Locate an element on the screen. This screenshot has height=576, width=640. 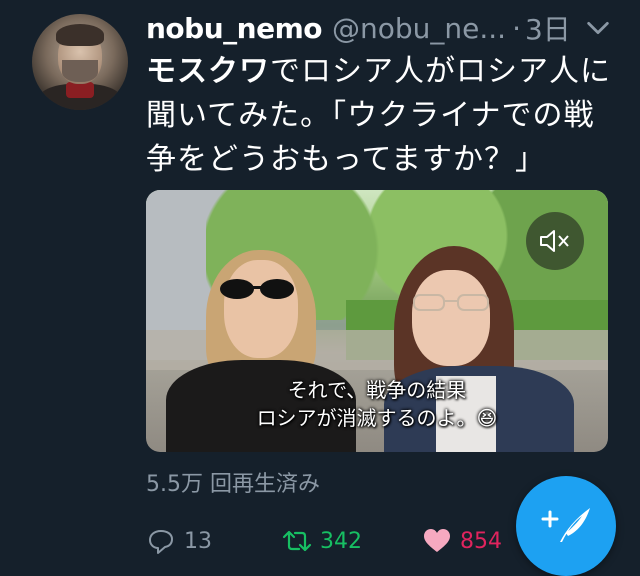
tweet-header: nobu_nemo @nobu_ne... · 3日 is located at coordinates (358, 28).